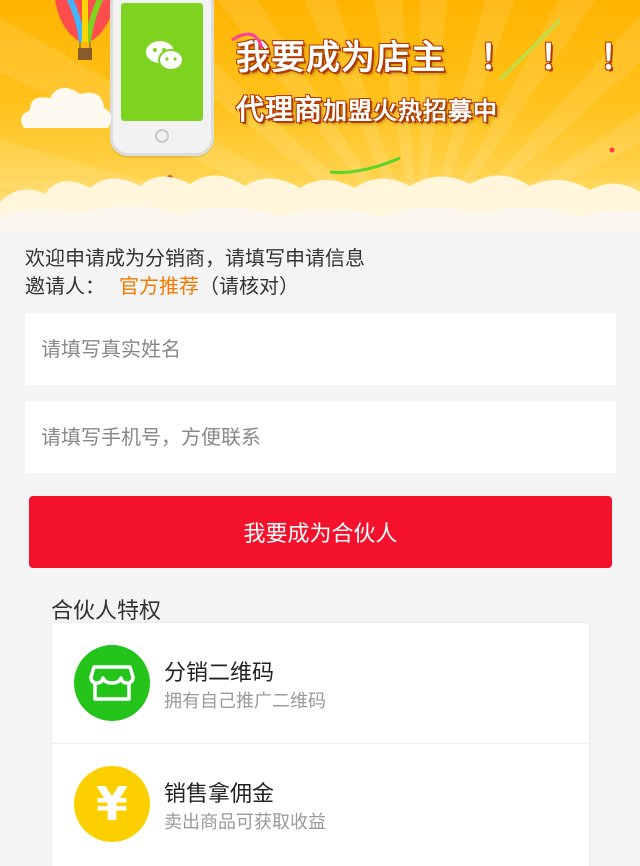 Image resolution: width=640 pixels, height=866 pixels. Describe the element at coordinates (321, 803) in the screenshot. I see `perk-item-commission: ¥ 销售拿佣金 卖出商品可获取收益` at that location.